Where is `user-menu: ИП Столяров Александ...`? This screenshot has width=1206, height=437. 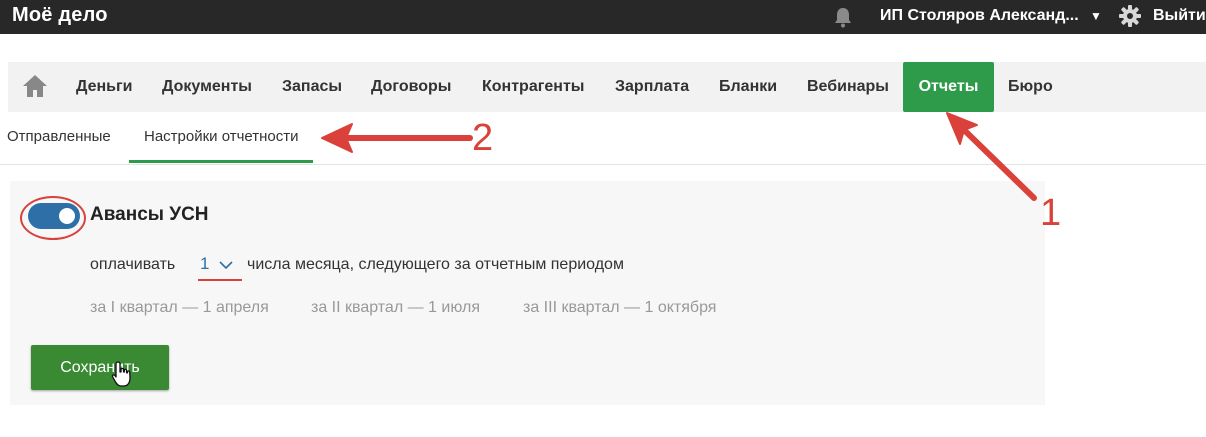
user-menu: ИП Столяров Александ... is located at coordinates (979, 16).